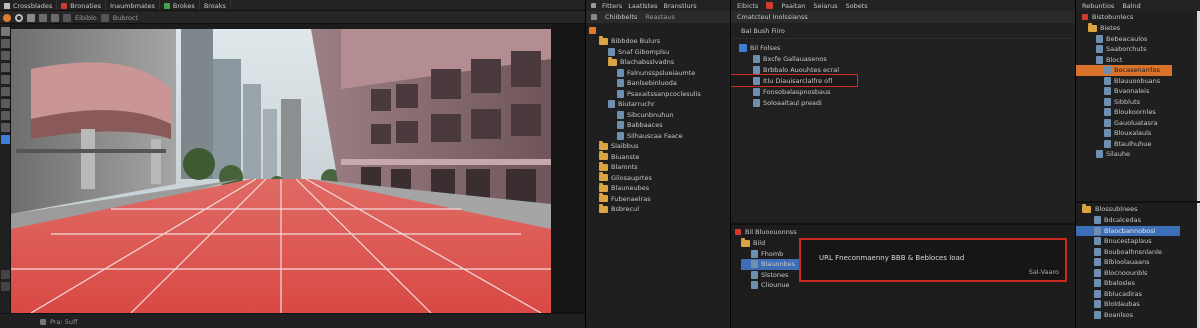  Describe the element at coordinates (658, 104) in the screenshot. I see `outliner-item: Biutarruchr` at that location.